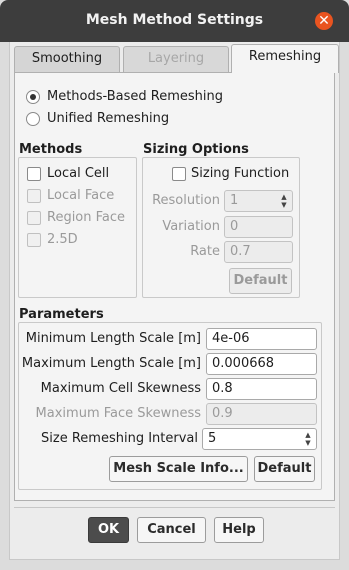 The width and height of the screenshot is (349, 570). What do you see at coordinates (212, 438) in the screenshot?
I see `size-remeshing-interval-value: 5` at bounding box center [212, 438].